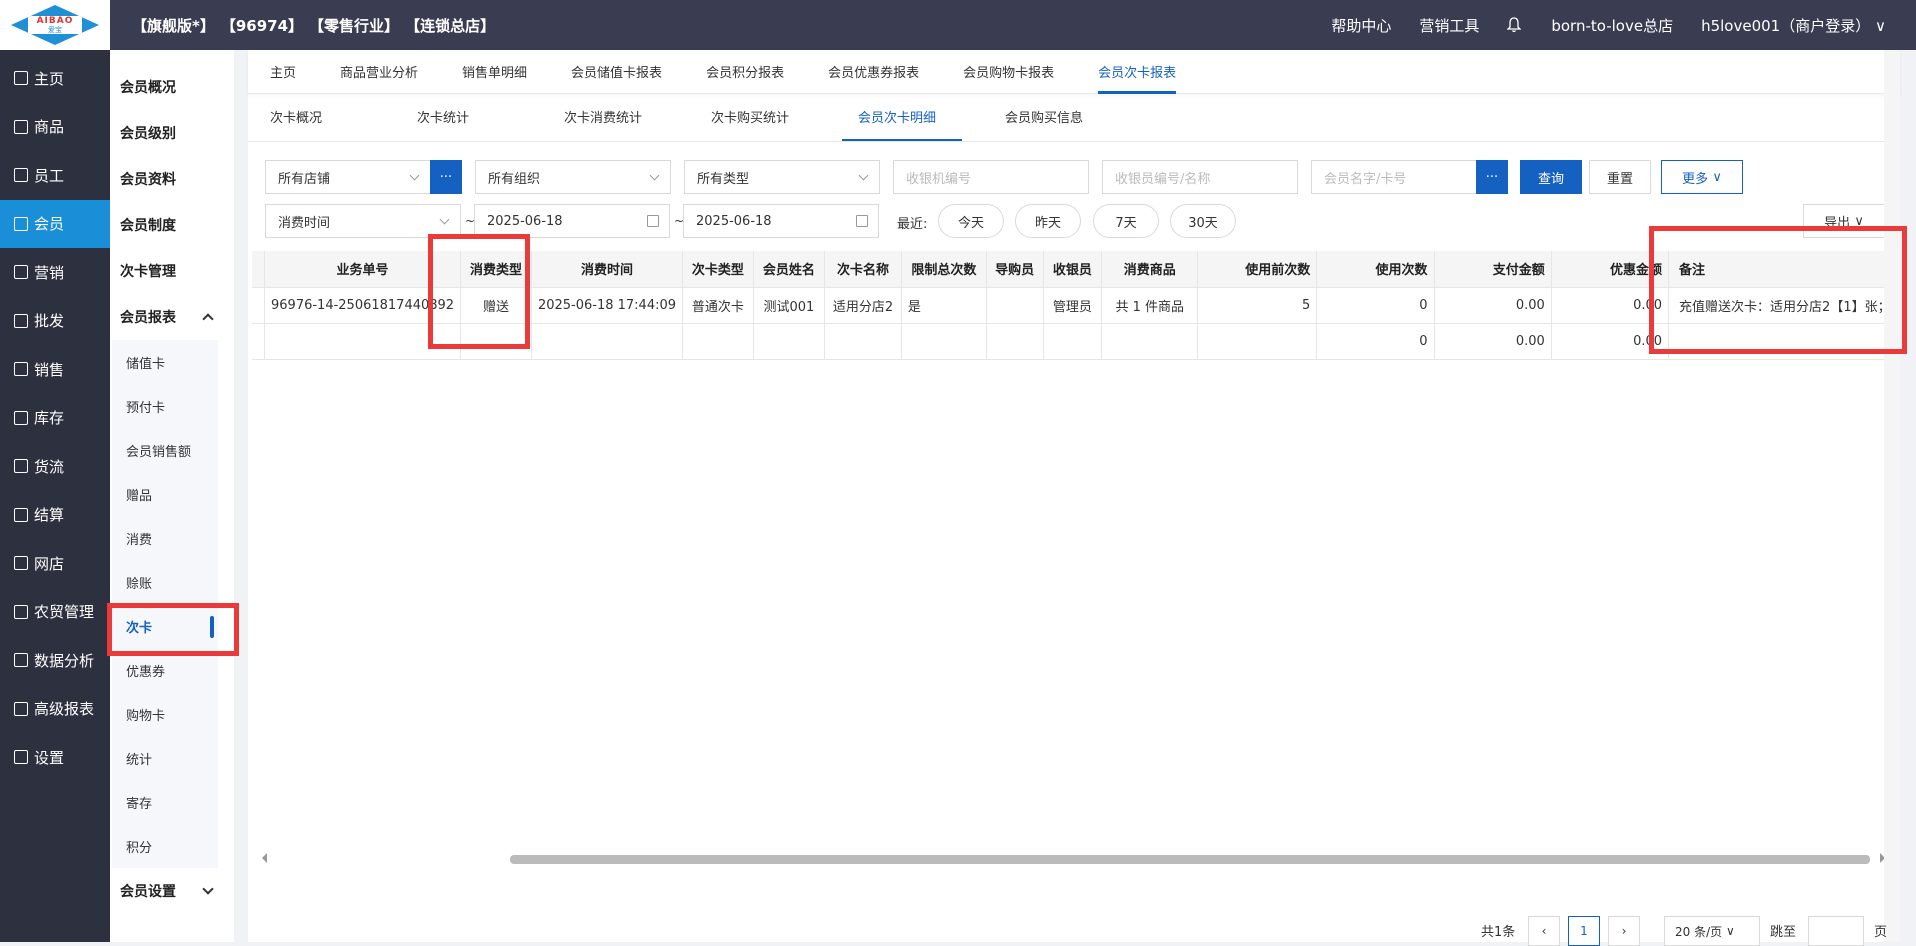 The image size is (1916, 946). Describe the element at coordinates (1375, 269) in the screenshot. I see `th-times-used: 使用次数` at that location.